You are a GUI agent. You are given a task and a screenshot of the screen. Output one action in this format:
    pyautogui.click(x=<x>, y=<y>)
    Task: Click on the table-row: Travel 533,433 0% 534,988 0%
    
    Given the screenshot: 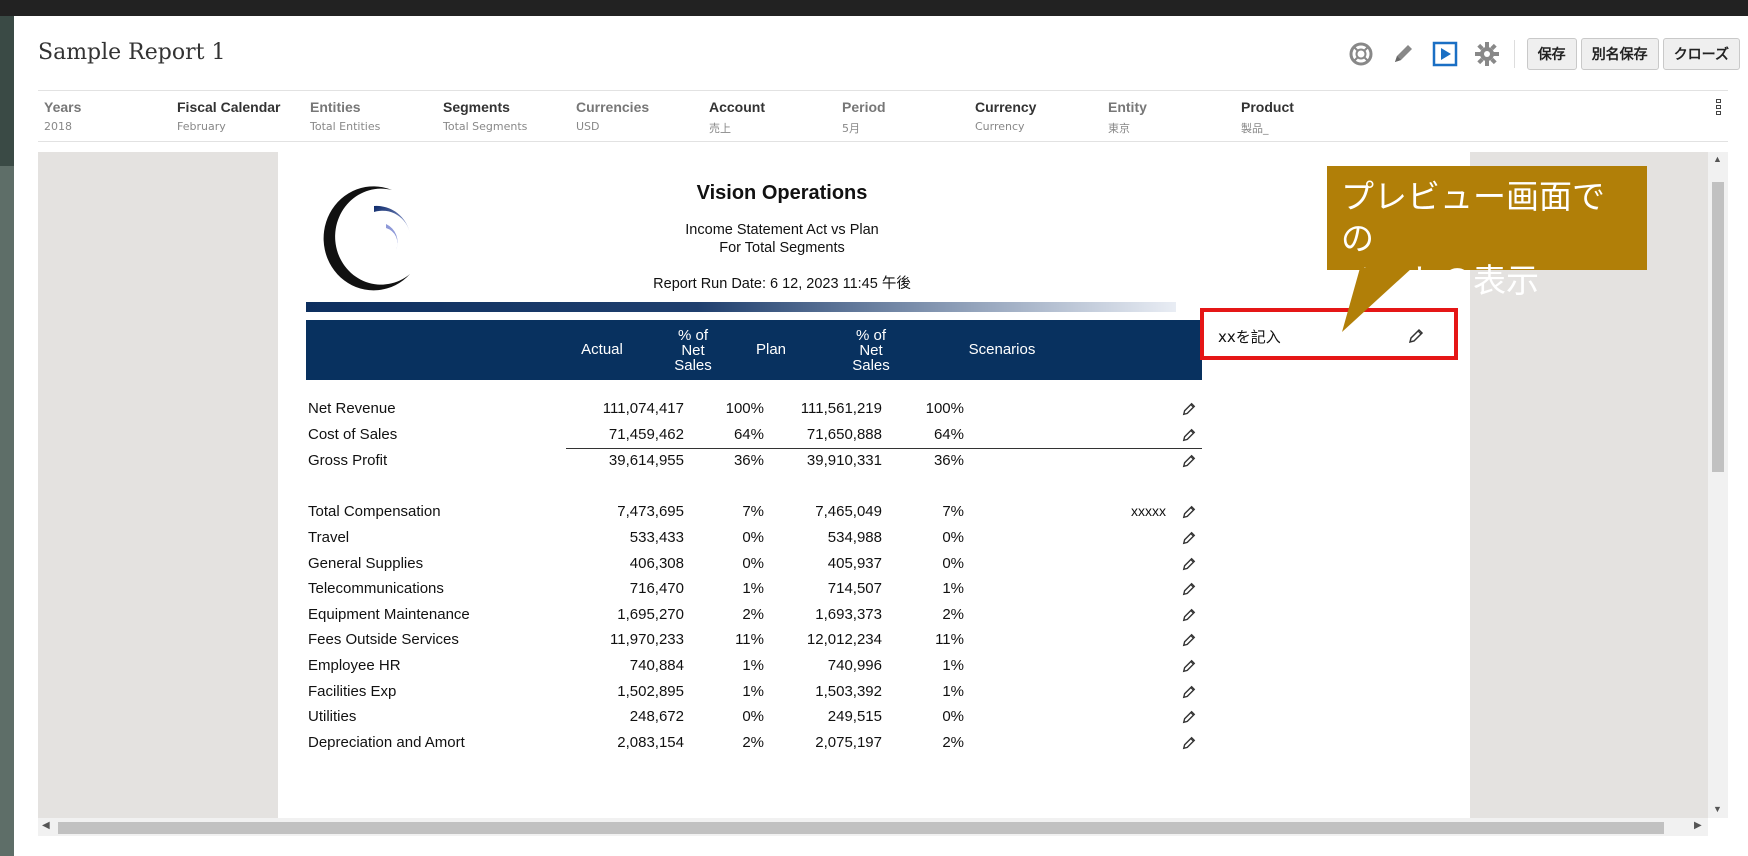 What is the action you would take?
    pyautogui.click(x=754, y=538)
    